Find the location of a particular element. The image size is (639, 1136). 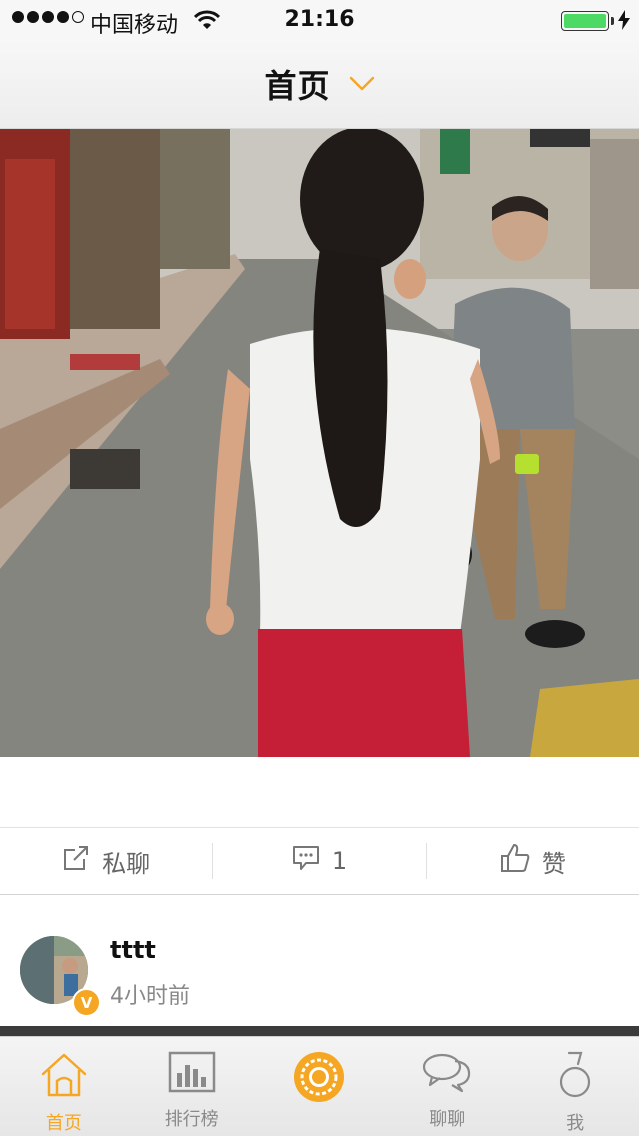

tab-me-label: 我 is located at coordinates (575, 1123).